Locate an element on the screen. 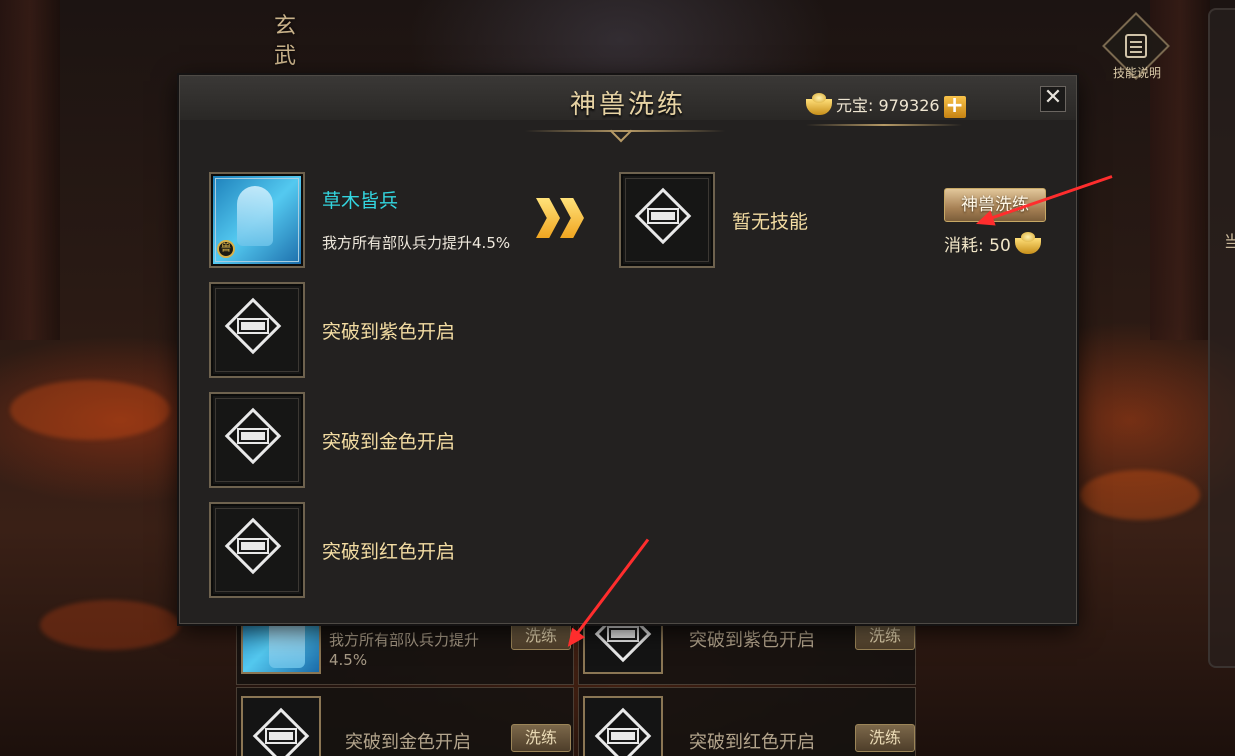 This screenshot has height=756, width=1235. currency-underline is located at coordinates (884, 125).